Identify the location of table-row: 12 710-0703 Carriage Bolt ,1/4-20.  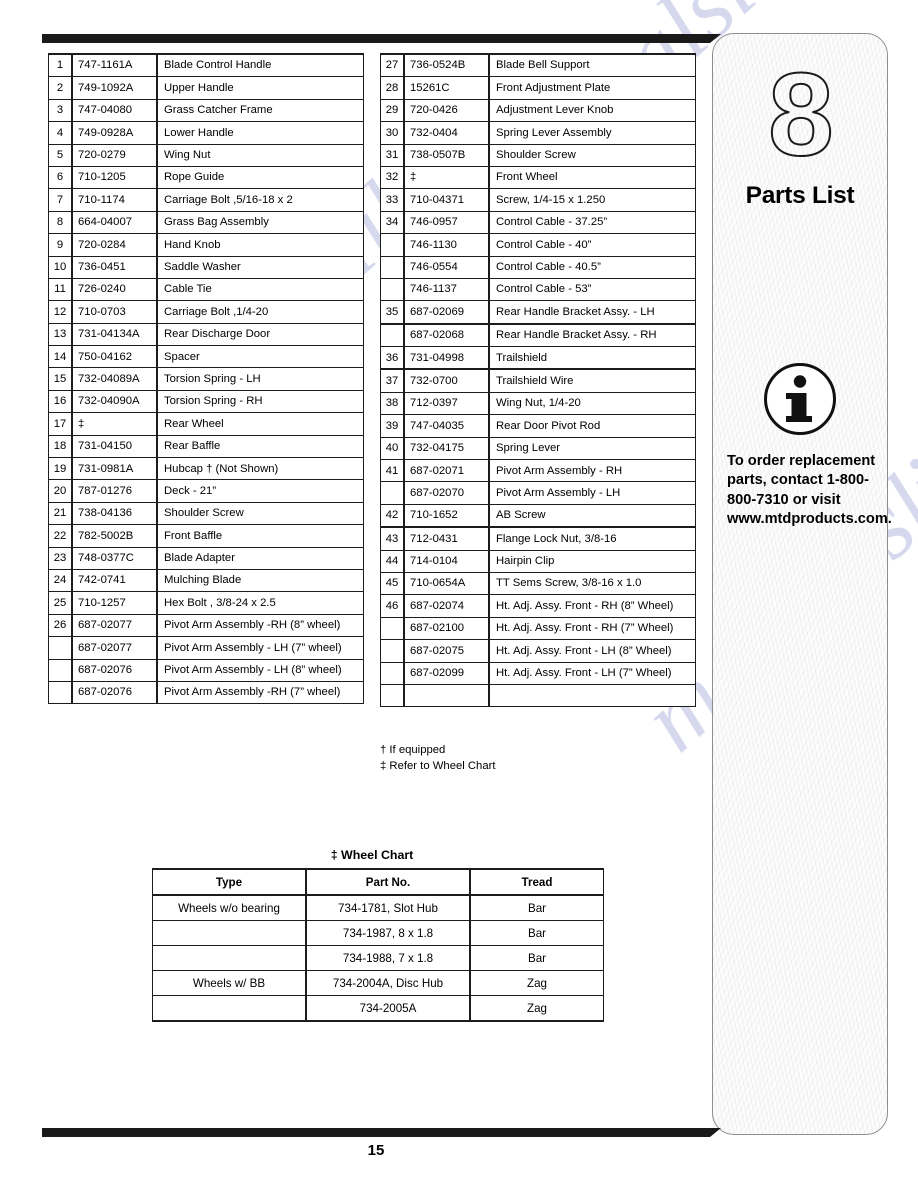
(206, 312).